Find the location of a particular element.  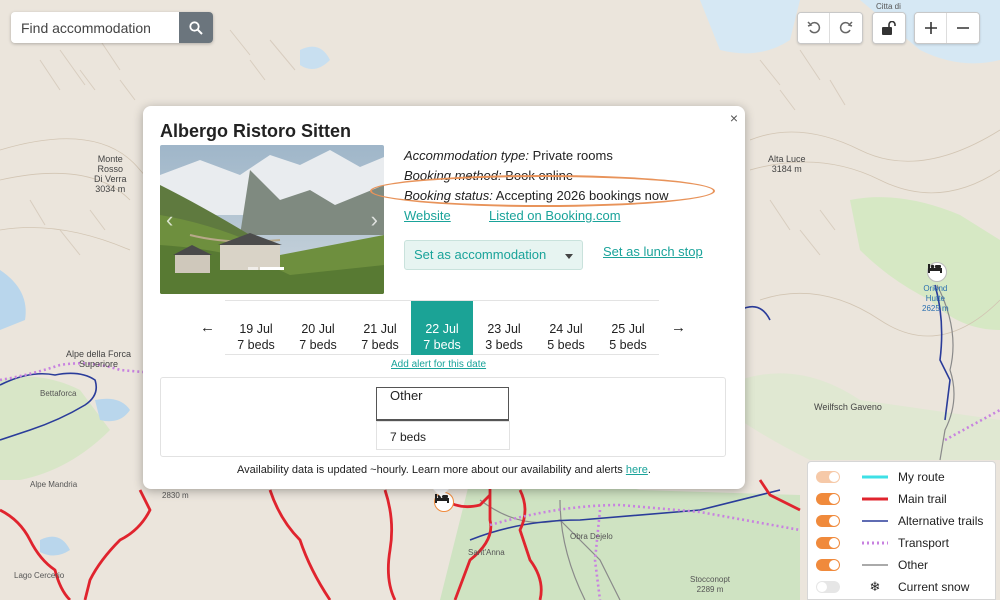

date-cell: 24 Jul 5 beds is located at coordinates (566, 328).